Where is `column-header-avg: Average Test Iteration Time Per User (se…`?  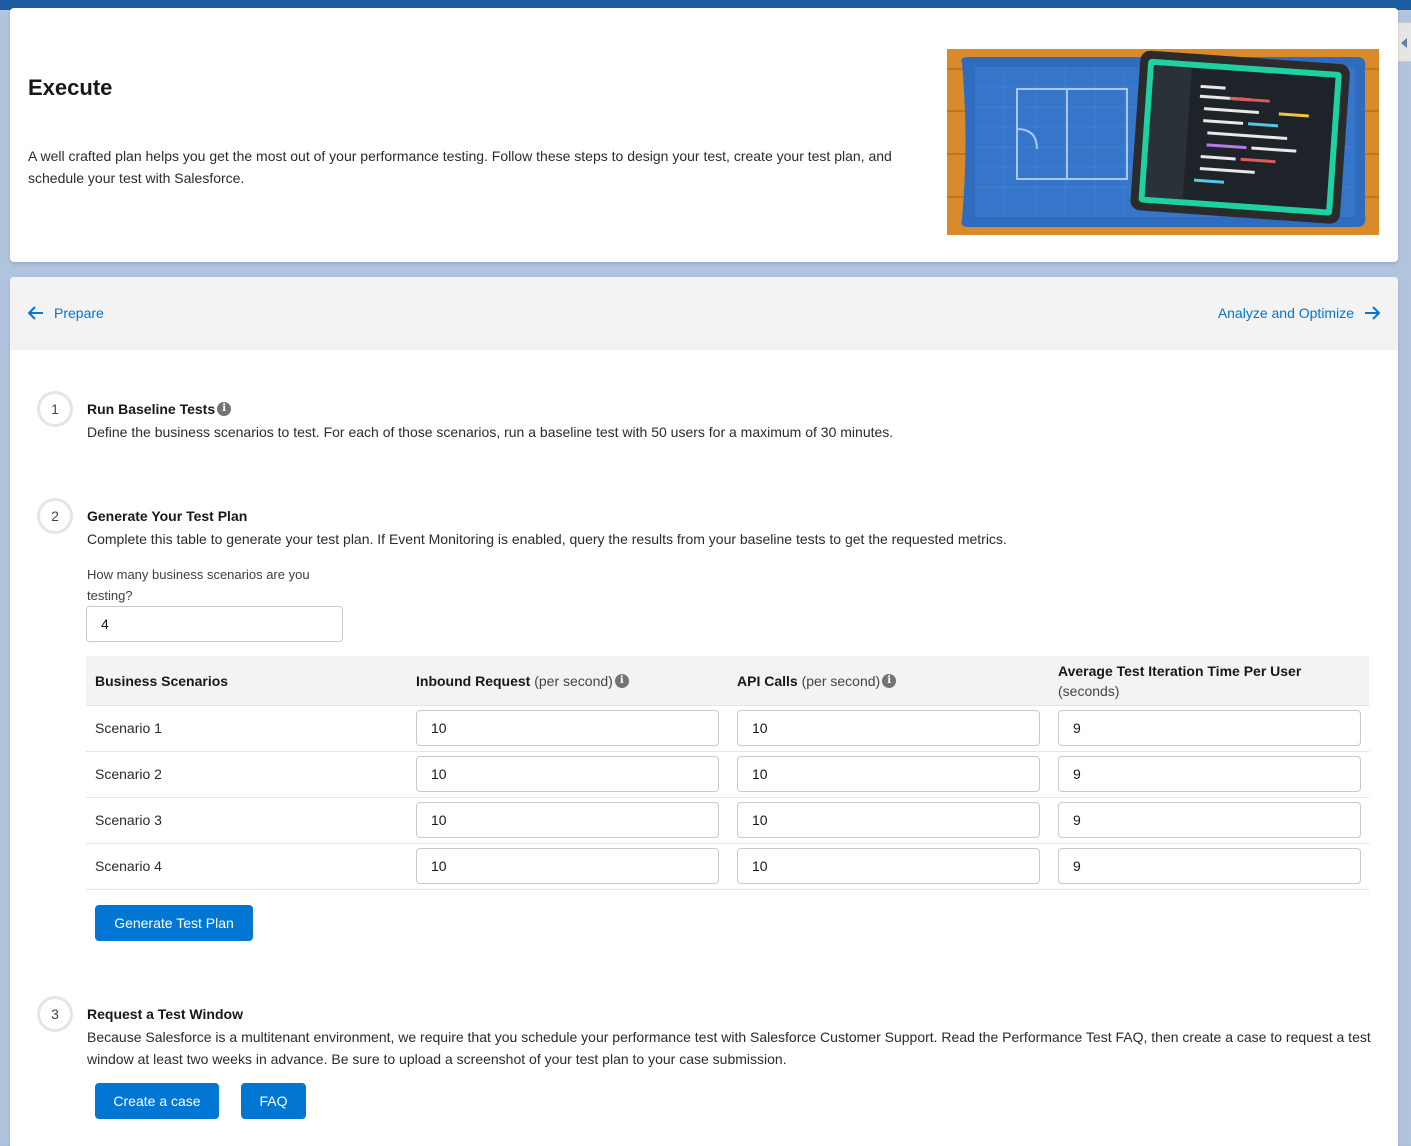
column-header-avg: Average Test Iteration Time Per User (se… is located at coordinates (1179, 681).